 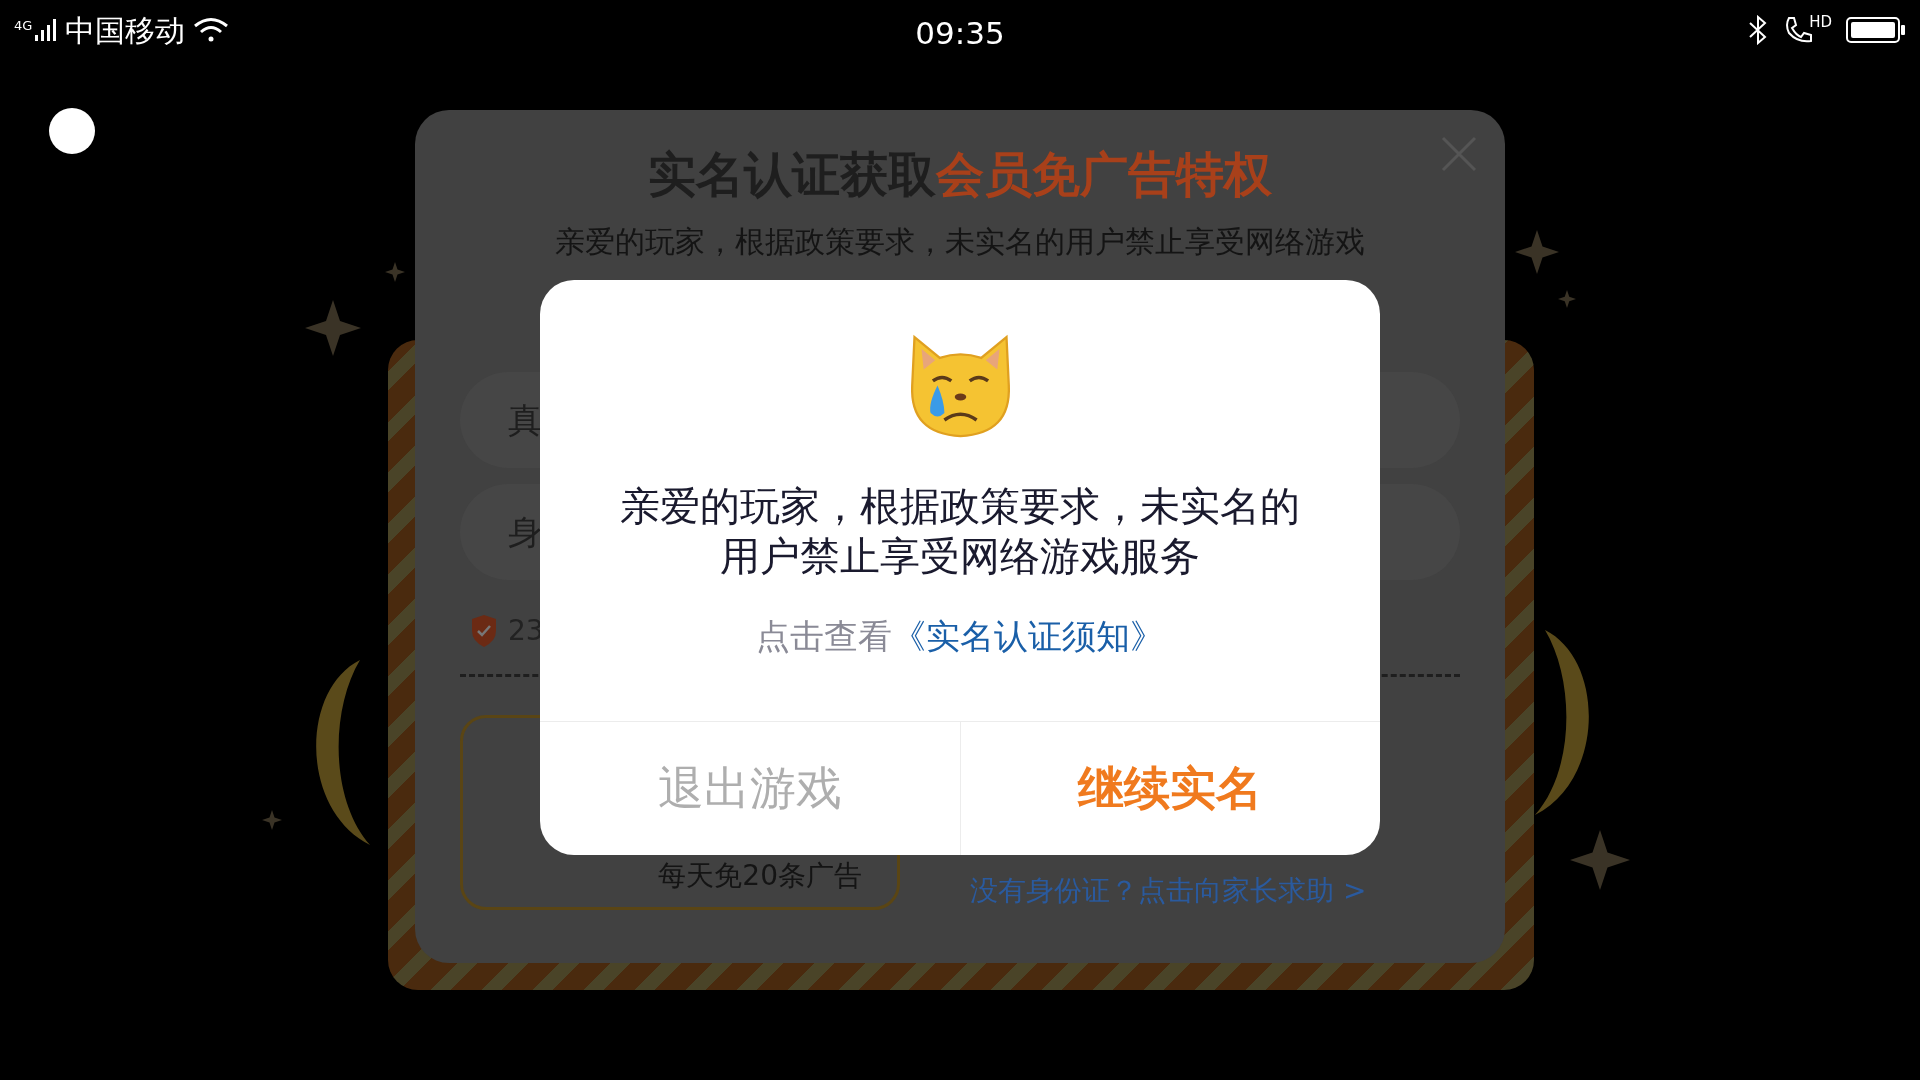 I want to click on link-prefix: 点击查看, so click(x=824, y=636).